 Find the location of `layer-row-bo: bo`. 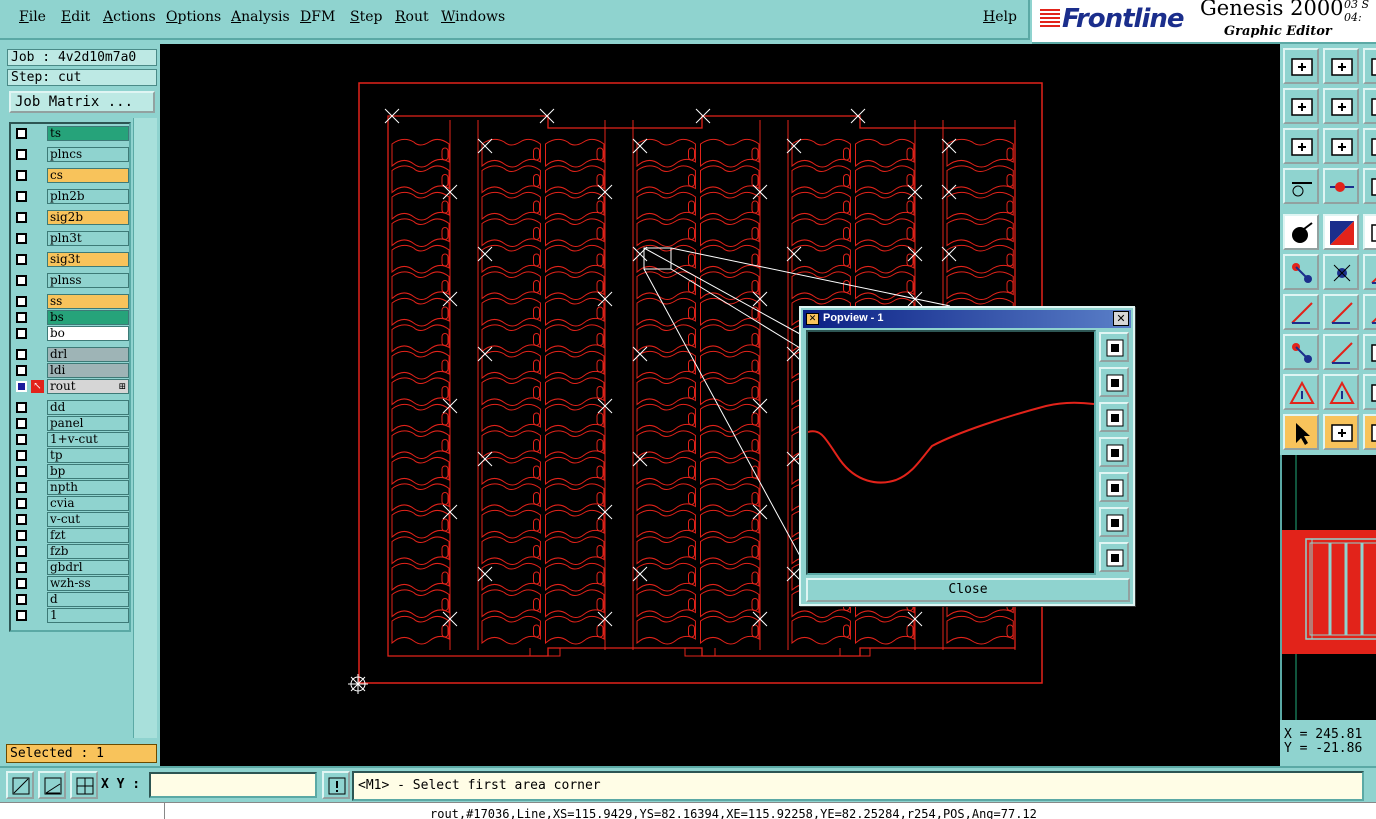

layer-row-bo: bo is located at coordinates (71, 333).